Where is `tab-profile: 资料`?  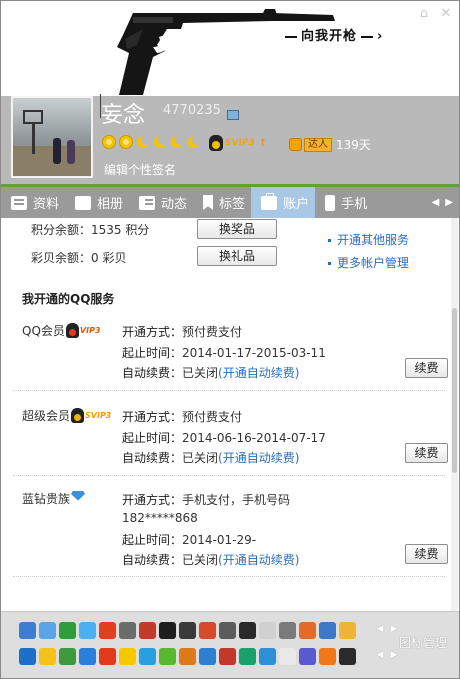 tab-profile: 资料 is located at coordinates (33, 202).